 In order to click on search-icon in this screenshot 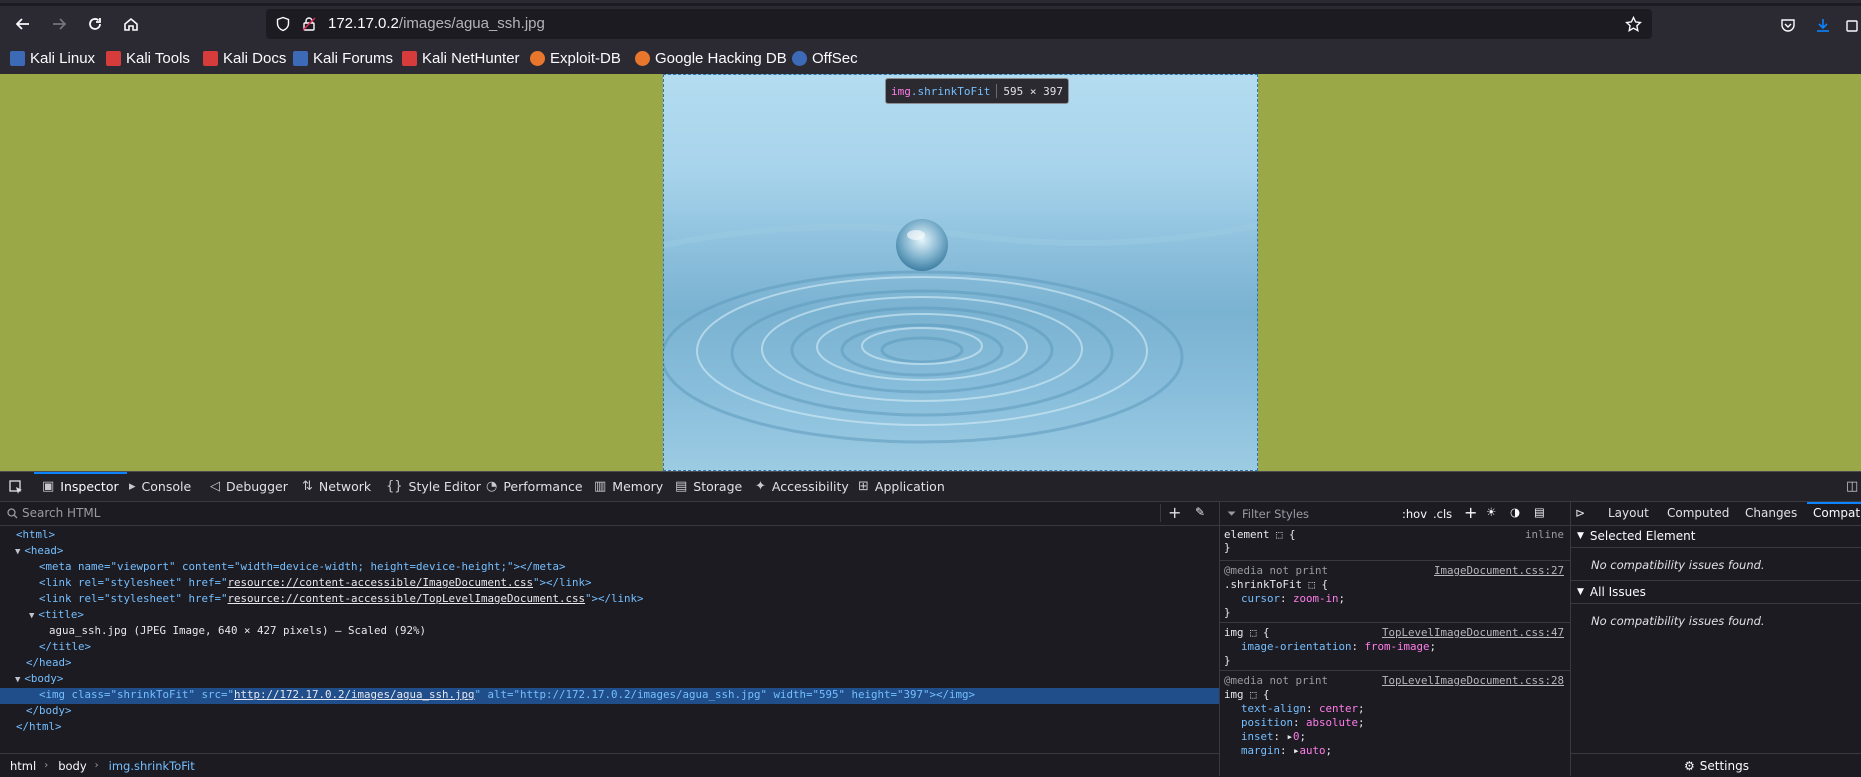, I will do `click(12, 513)`.